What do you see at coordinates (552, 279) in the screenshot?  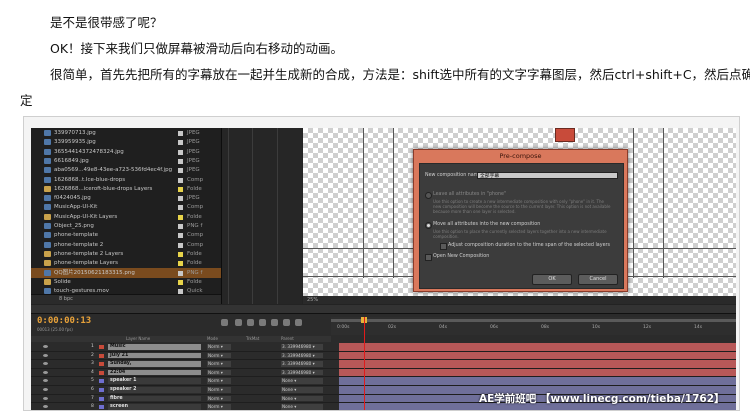 I see `ok-button: OK` at bounding box center [552, 279].